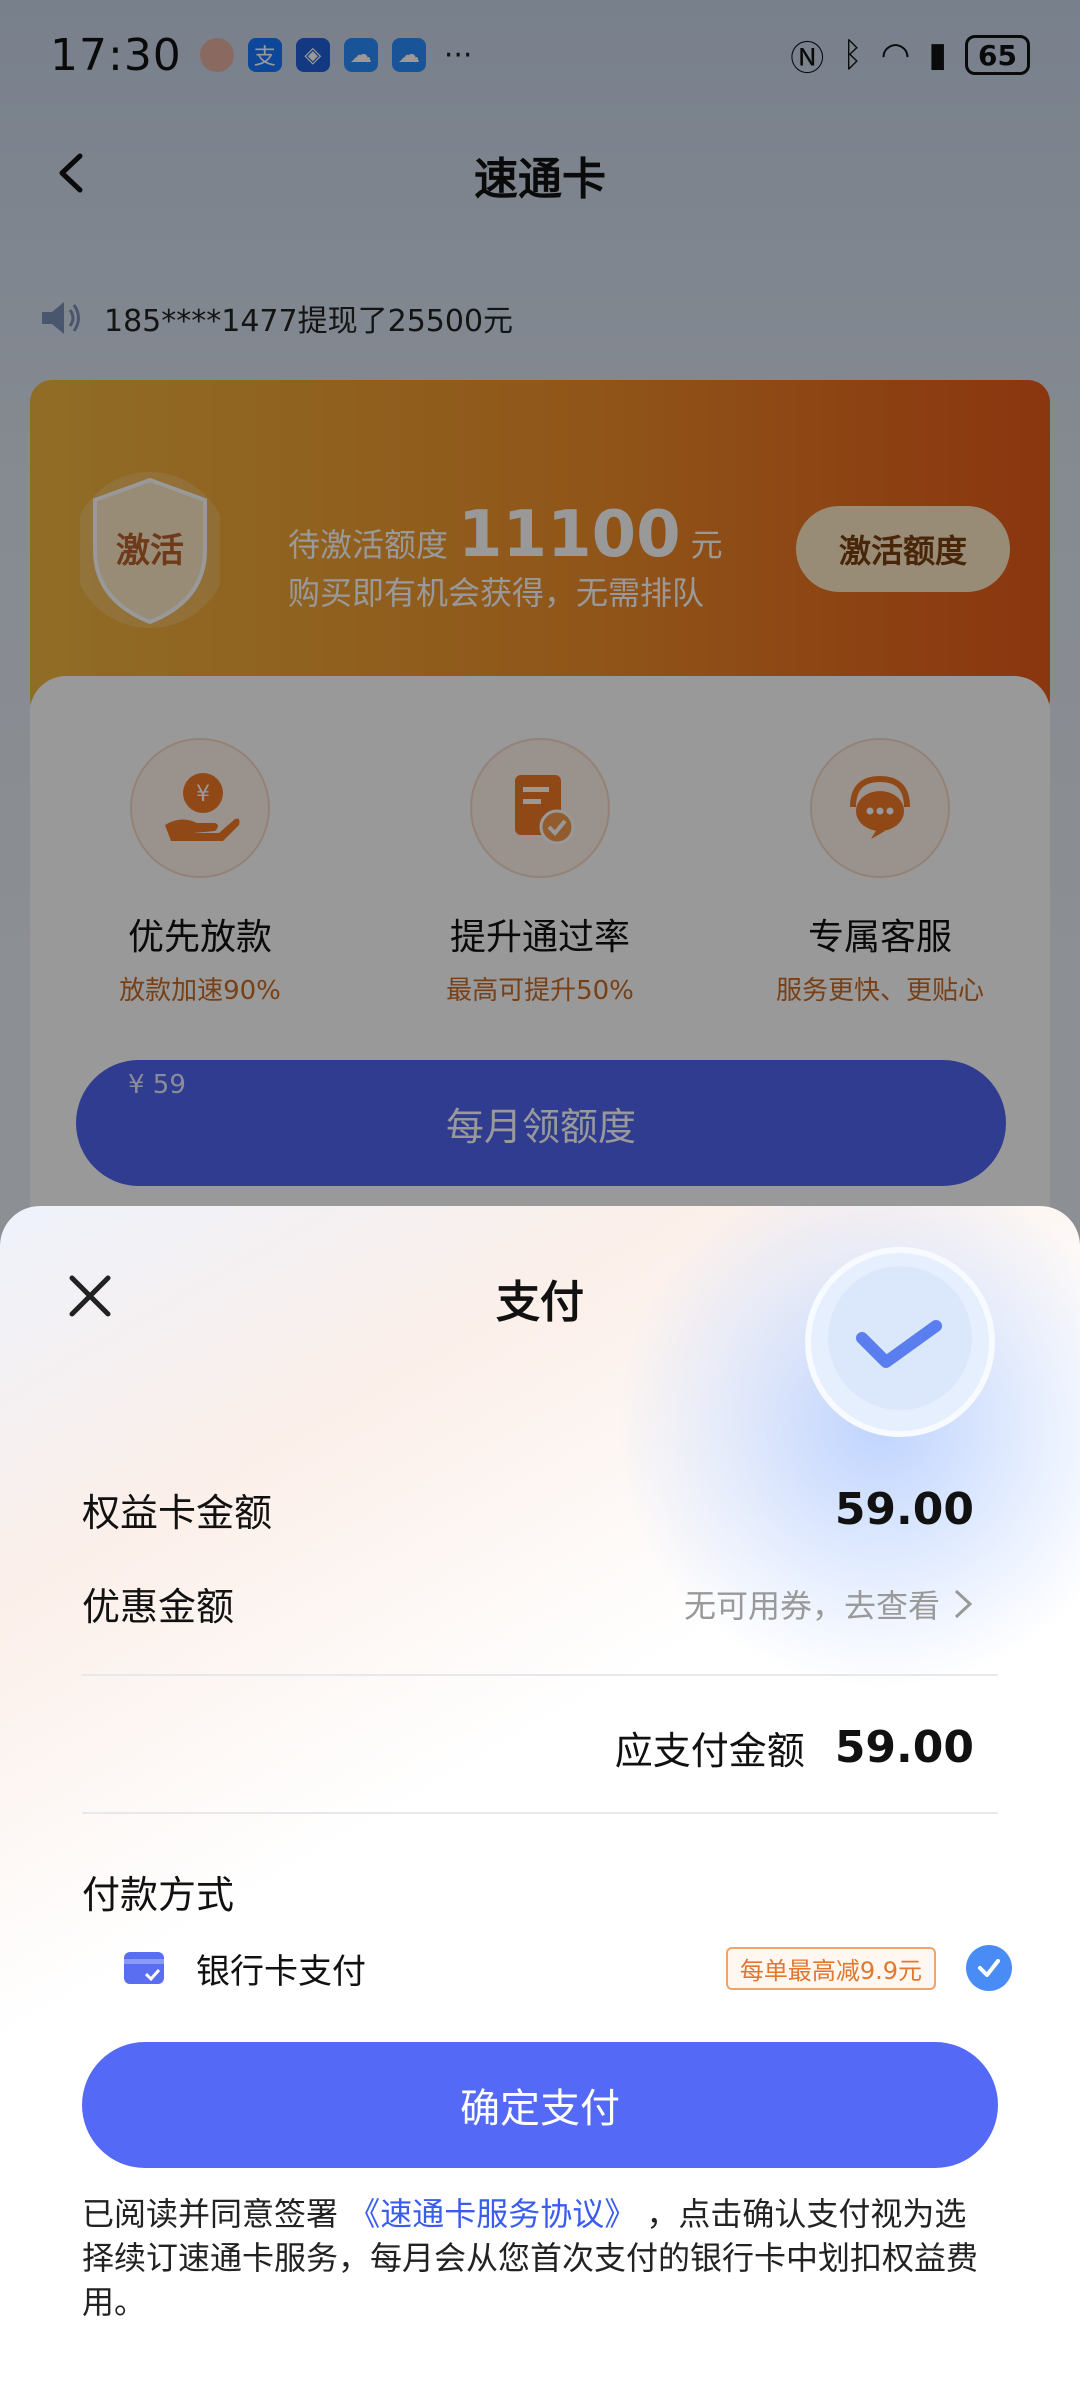  I want to click on payment-method-name: 银行卡支付, so click(281, 1971).